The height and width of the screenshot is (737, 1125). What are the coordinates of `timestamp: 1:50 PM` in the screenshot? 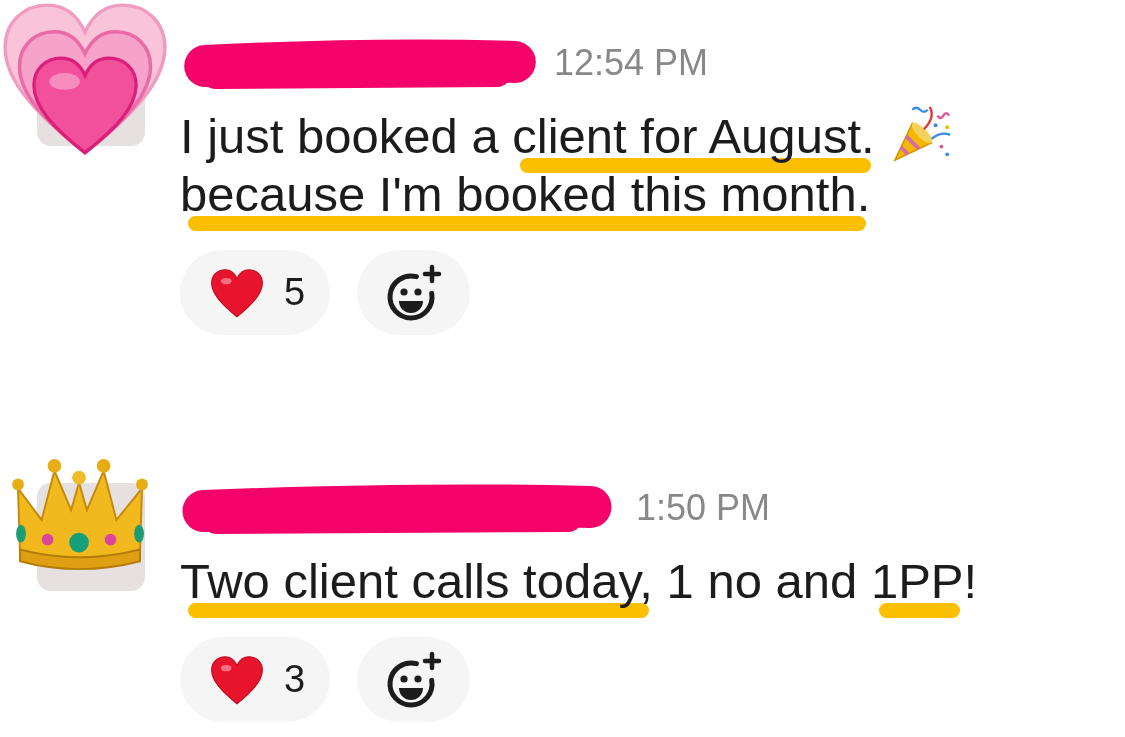 It's located at (703, 508).